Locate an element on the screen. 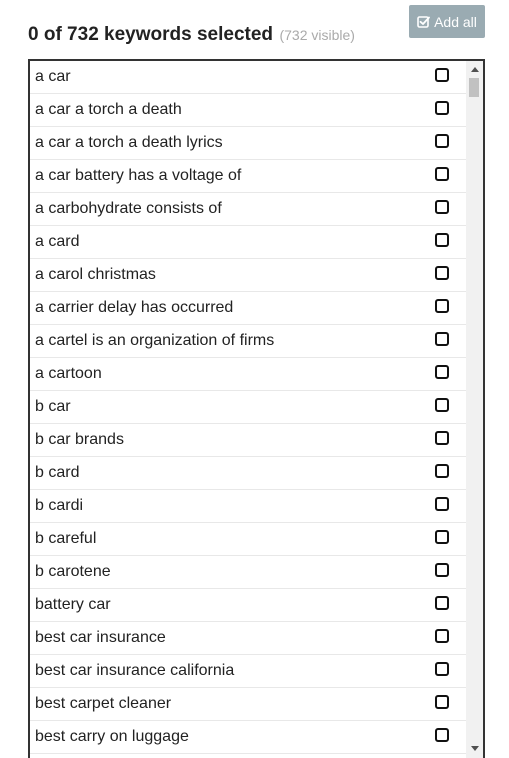 Image resolution: width=509 pixels, height=758 pixels. keyword-row: b careful is located at coordinates (248, 539).